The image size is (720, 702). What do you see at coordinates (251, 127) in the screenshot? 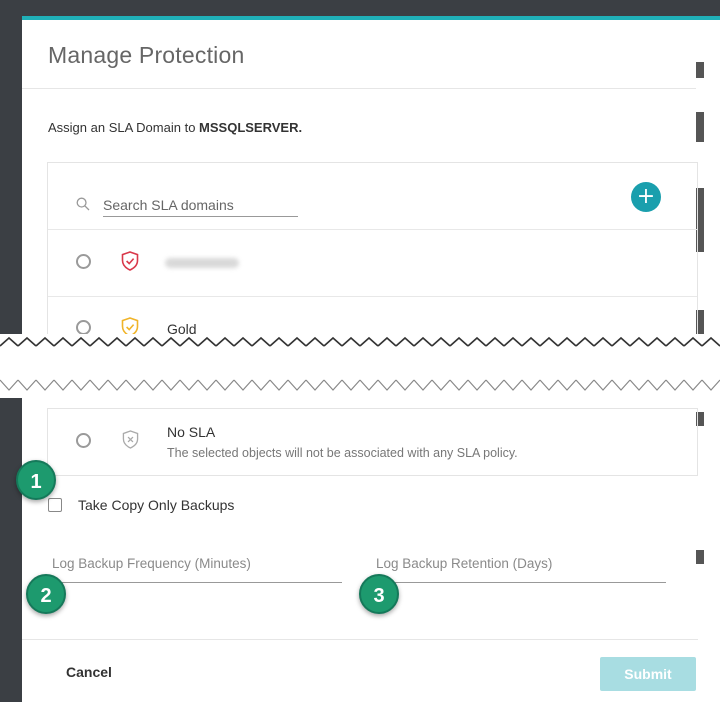
I see `assign-target: MSSQLSERVER.` at bounding box center [251, 127].